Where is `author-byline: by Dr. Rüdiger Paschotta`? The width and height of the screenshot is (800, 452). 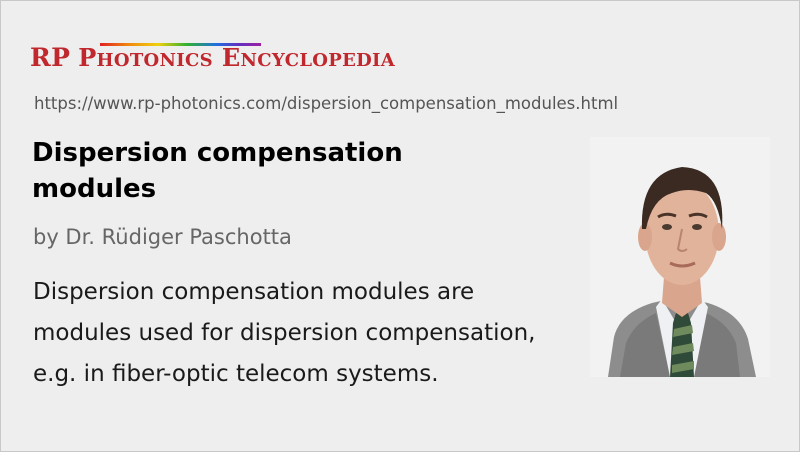 author-byline: by Dr. Rüdiger Paschotta is located at coordinates (162, 237).